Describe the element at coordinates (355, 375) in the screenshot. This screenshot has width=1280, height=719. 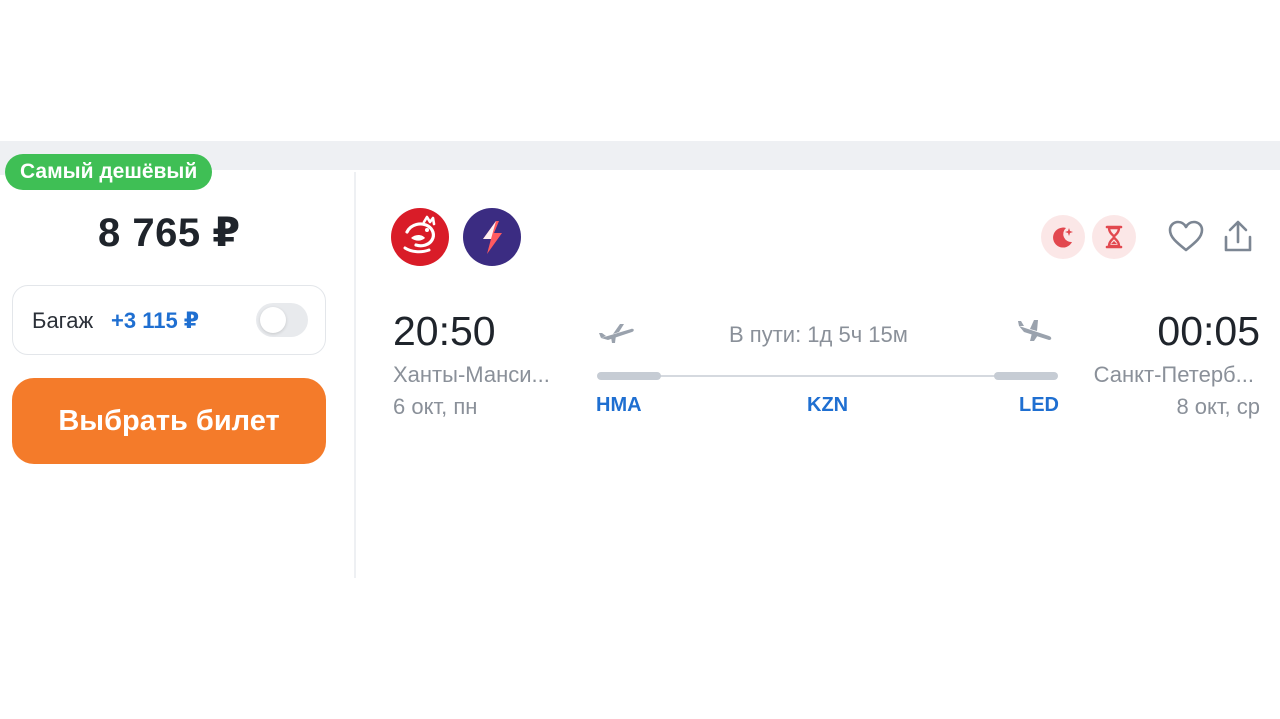
I see `card-divider` at that location.